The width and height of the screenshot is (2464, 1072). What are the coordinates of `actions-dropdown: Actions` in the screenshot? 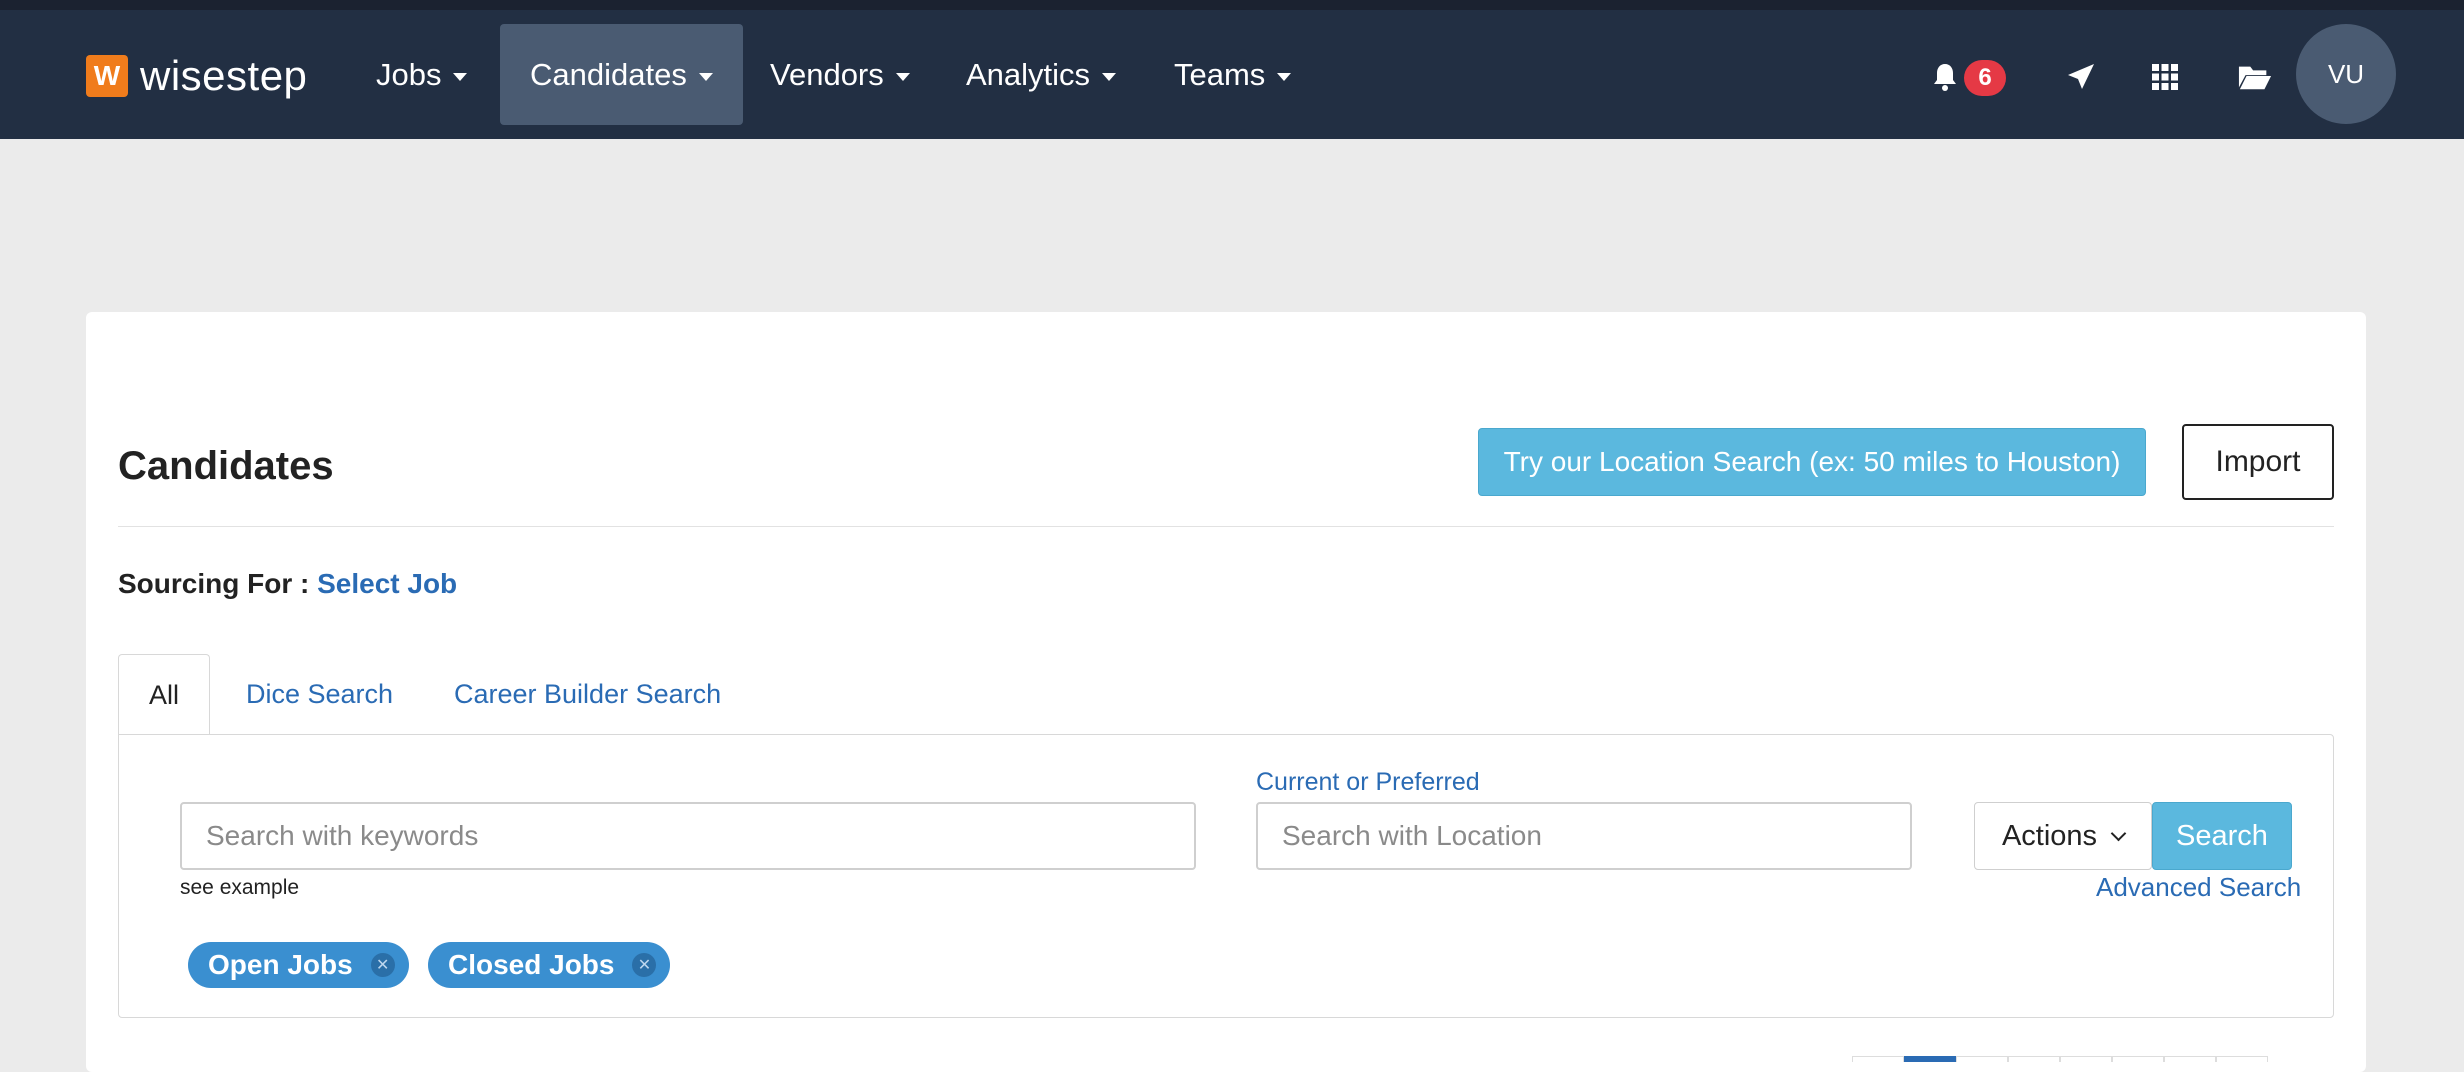 It's located at (2063, 836).